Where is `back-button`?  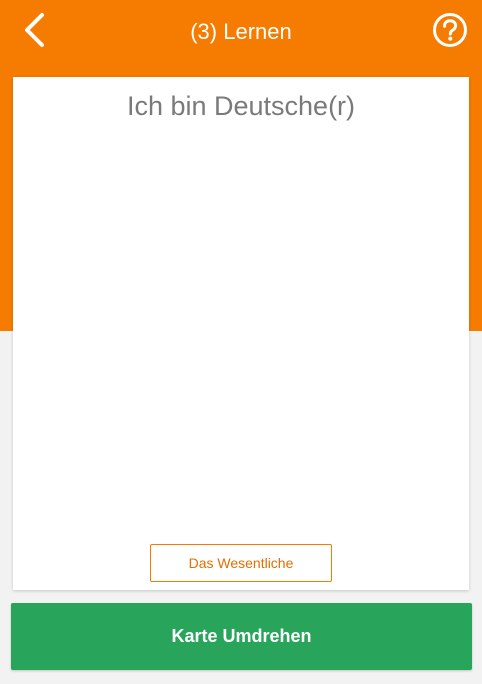 back-button is located at coordinates (34, 32).